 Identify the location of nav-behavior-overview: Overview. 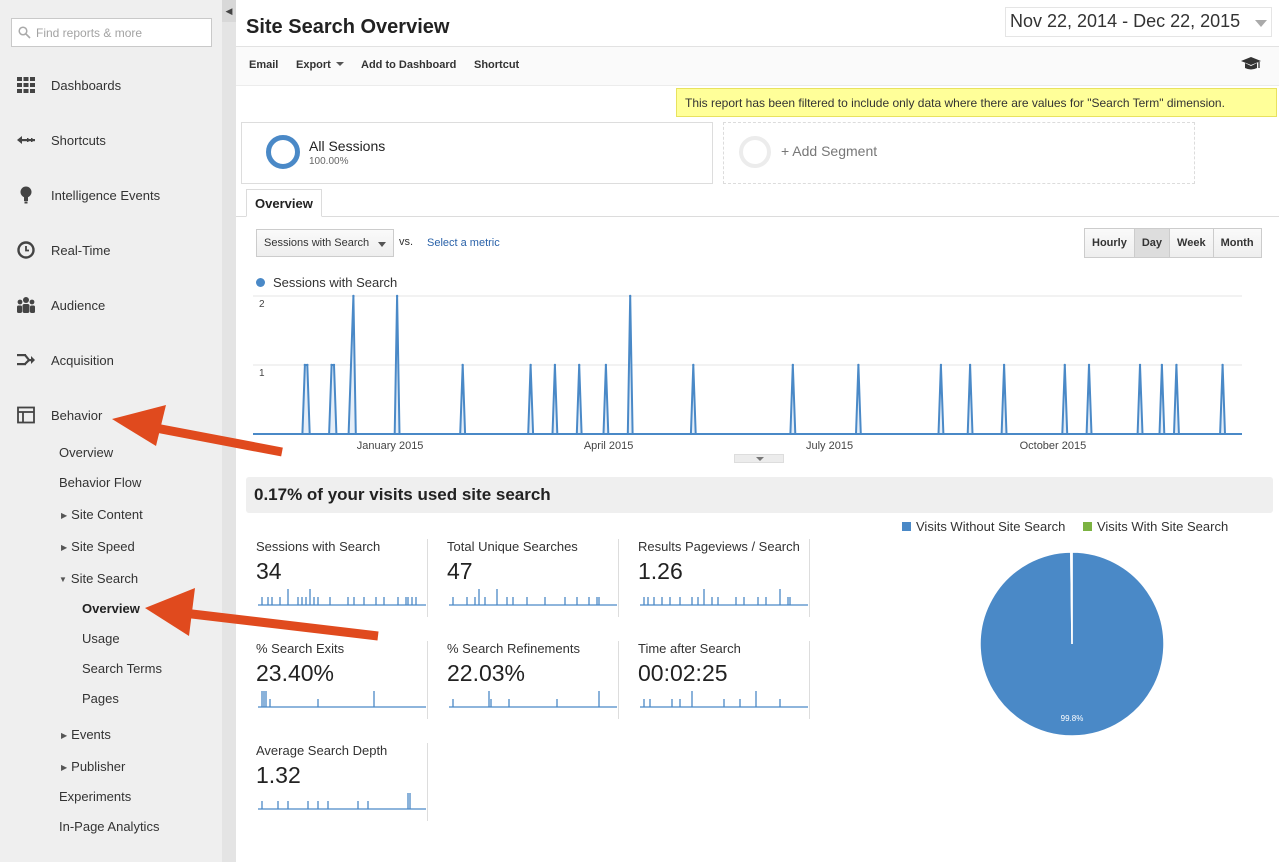
(86, 452).